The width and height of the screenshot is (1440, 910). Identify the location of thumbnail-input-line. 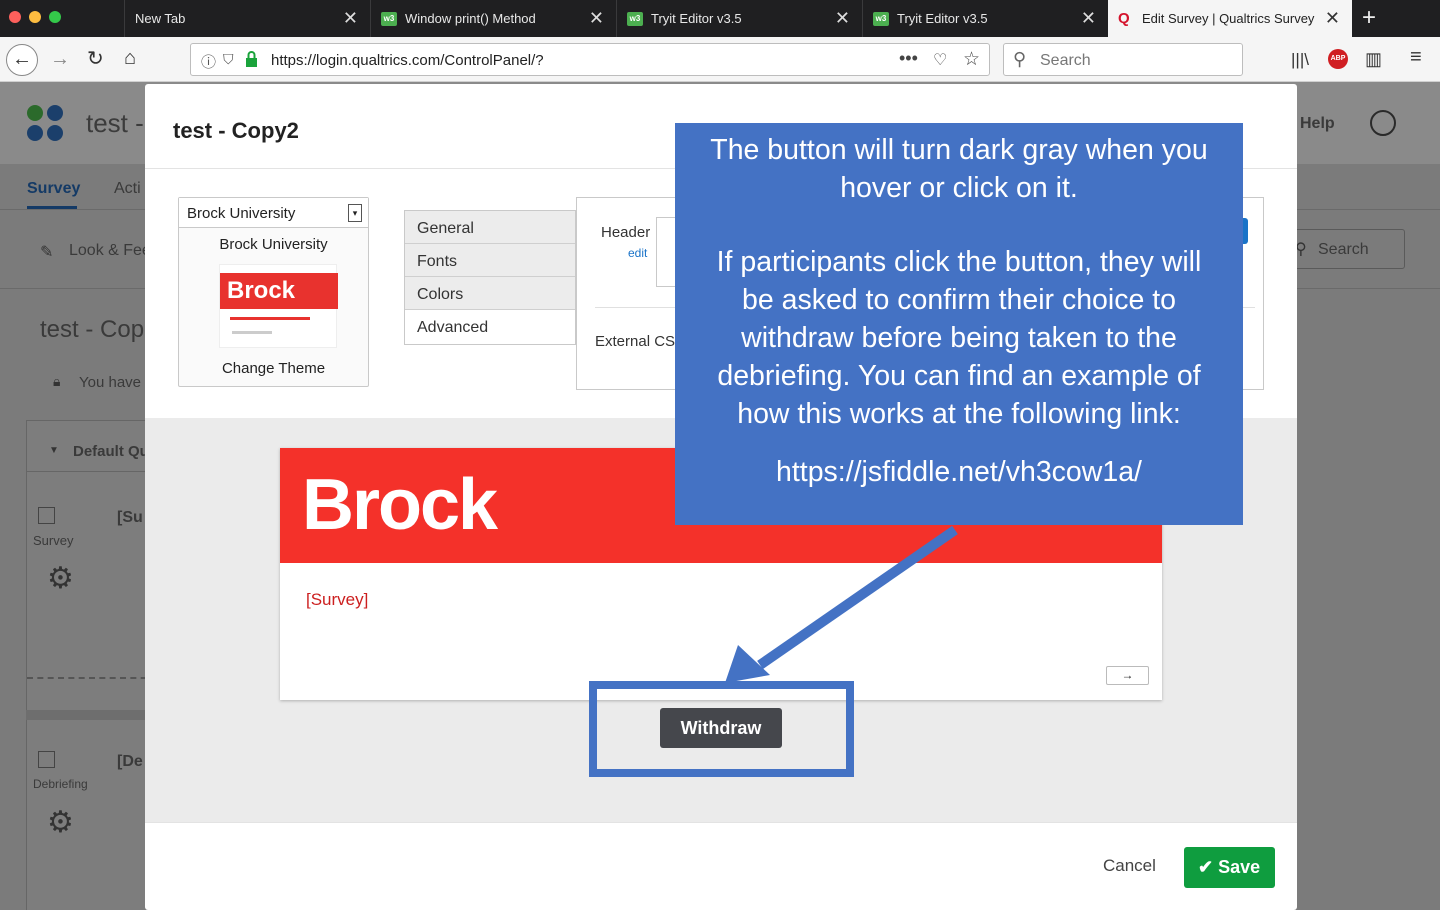
(252, 332).